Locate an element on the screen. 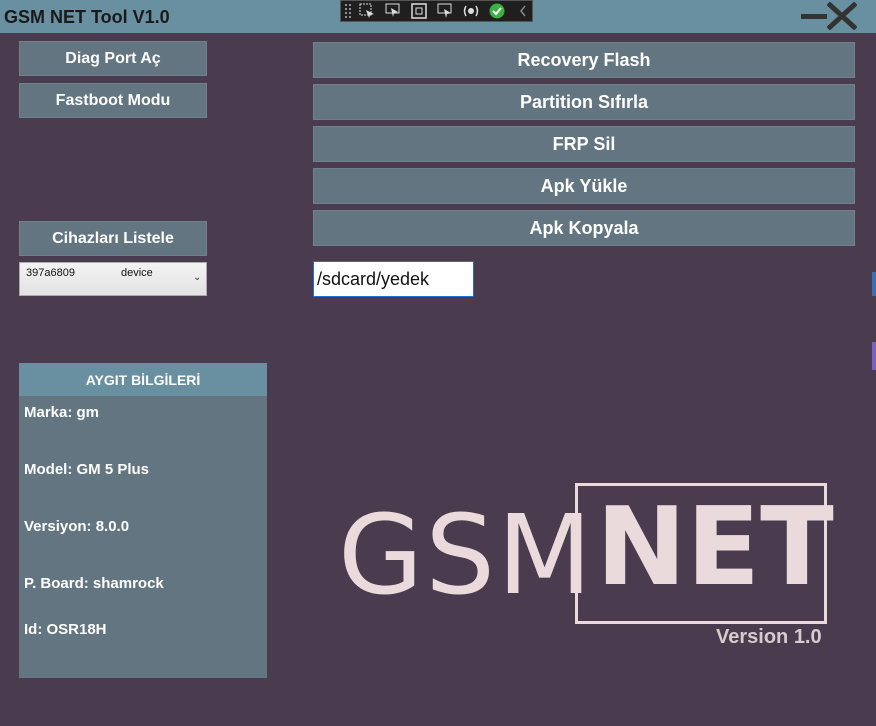 The image size is (876, 726). list-devices-button: Cihazları Listele is located at coordinates (113, 238).